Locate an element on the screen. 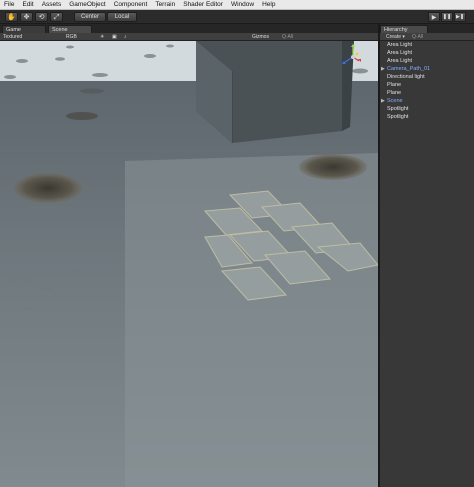  step-icon: ▶❚ is located at coordinates (460, 17).